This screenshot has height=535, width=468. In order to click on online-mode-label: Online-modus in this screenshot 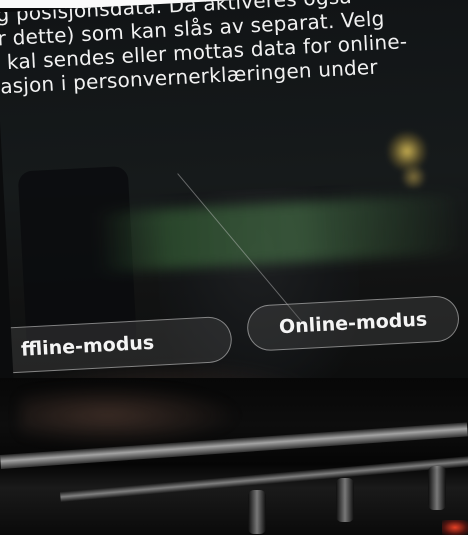, I will do `click(353, 323)`.